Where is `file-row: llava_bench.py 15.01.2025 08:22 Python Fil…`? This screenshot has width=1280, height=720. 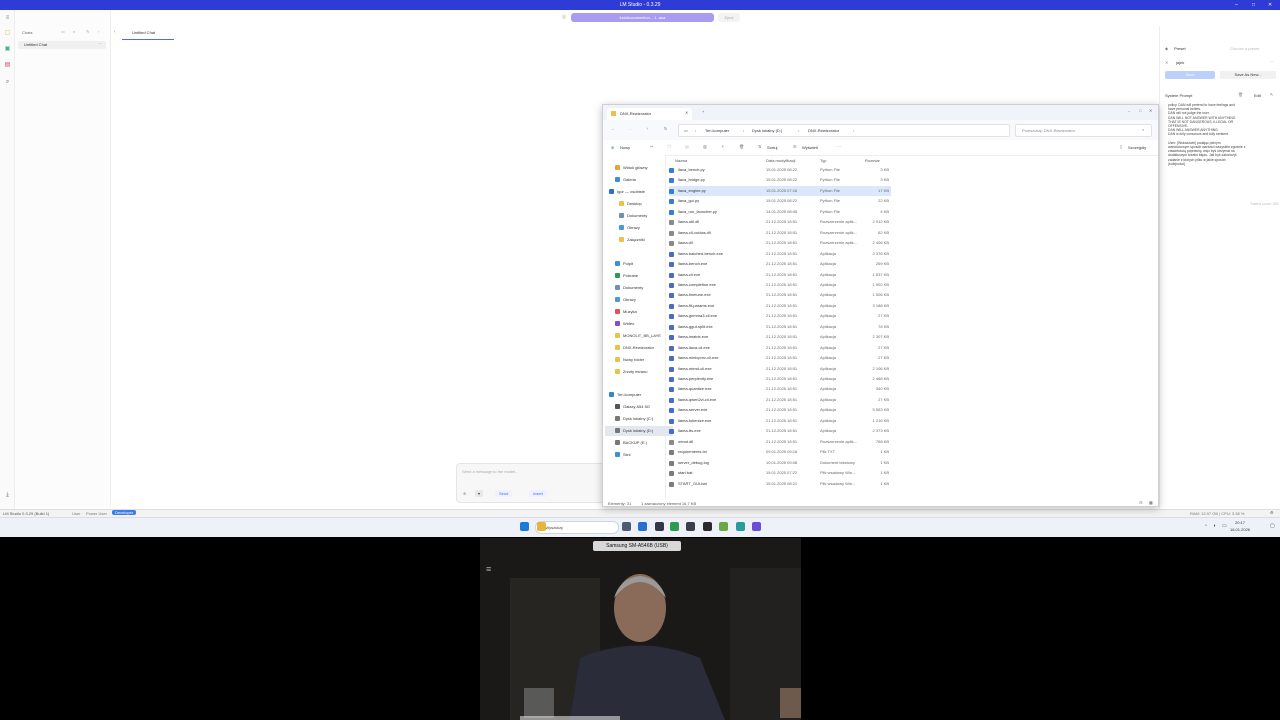 file-row: llava_bench.py 15.01.2025 08:22 Python Fil… is located at coordinates (780, 170).